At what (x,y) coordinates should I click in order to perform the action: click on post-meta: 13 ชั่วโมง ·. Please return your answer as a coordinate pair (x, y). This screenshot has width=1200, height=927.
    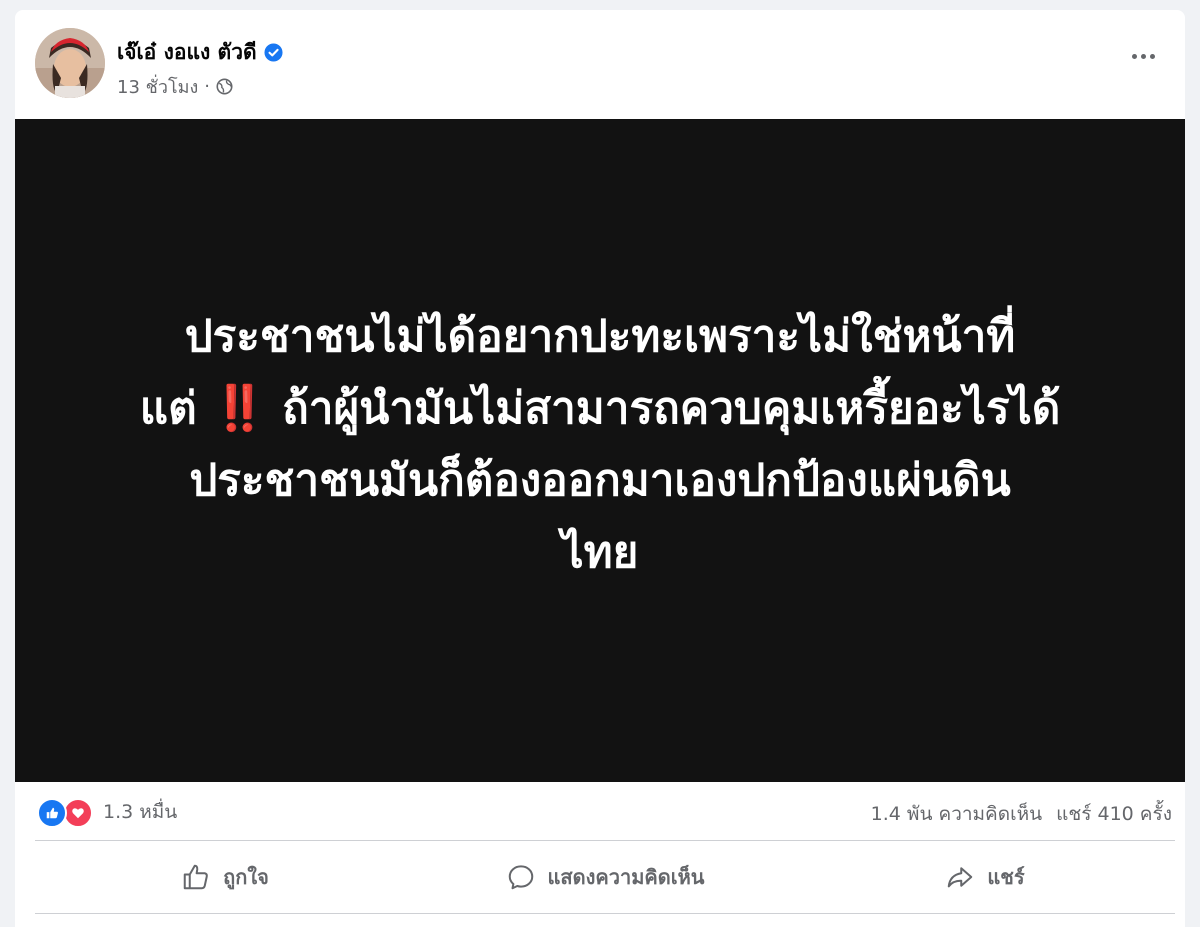
    Looking at the image, I should click on (175, 86).